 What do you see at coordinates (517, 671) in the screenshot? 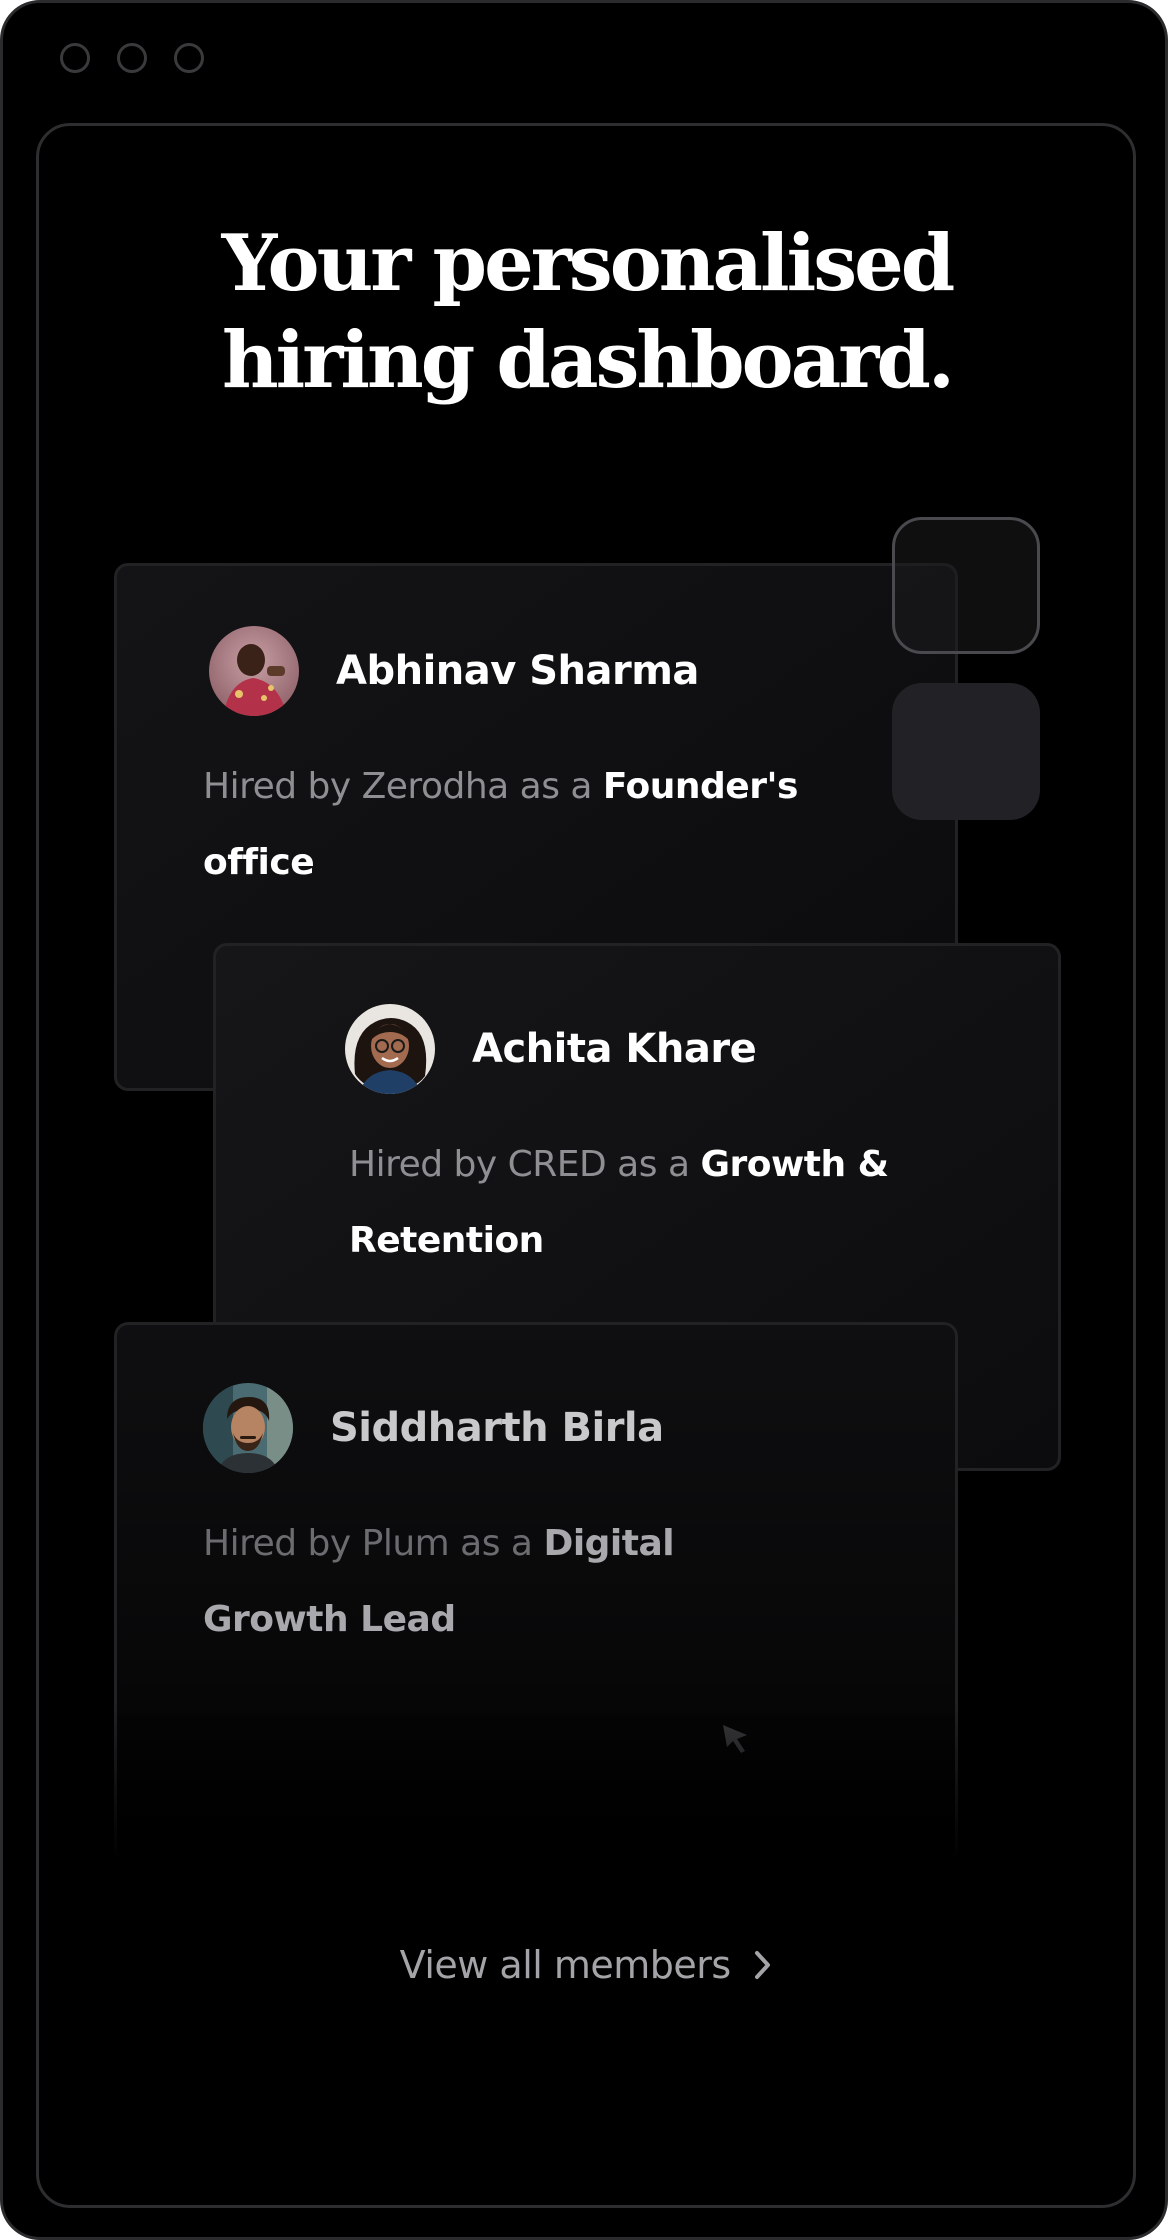
I see `member-name: Abhinav Sharma` at bounding box center [517, 671].